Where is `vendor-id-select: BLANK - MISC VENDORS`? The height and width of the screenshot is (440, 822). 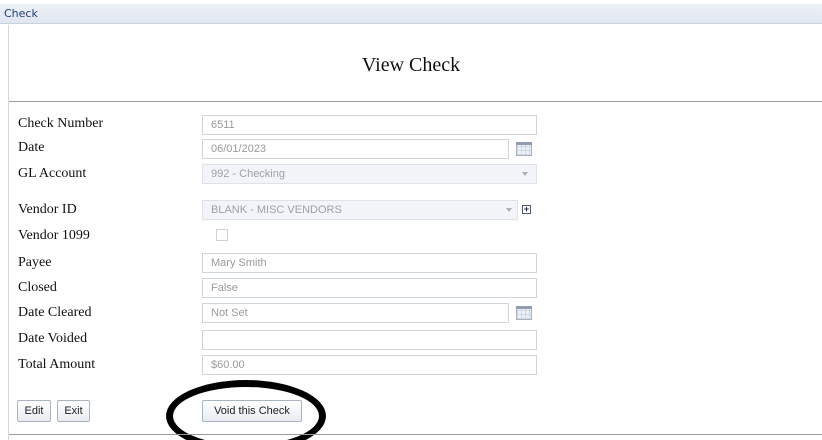 vendor-id-select: BLANK - MISC VENDORS is located at coordinates (360, 210).